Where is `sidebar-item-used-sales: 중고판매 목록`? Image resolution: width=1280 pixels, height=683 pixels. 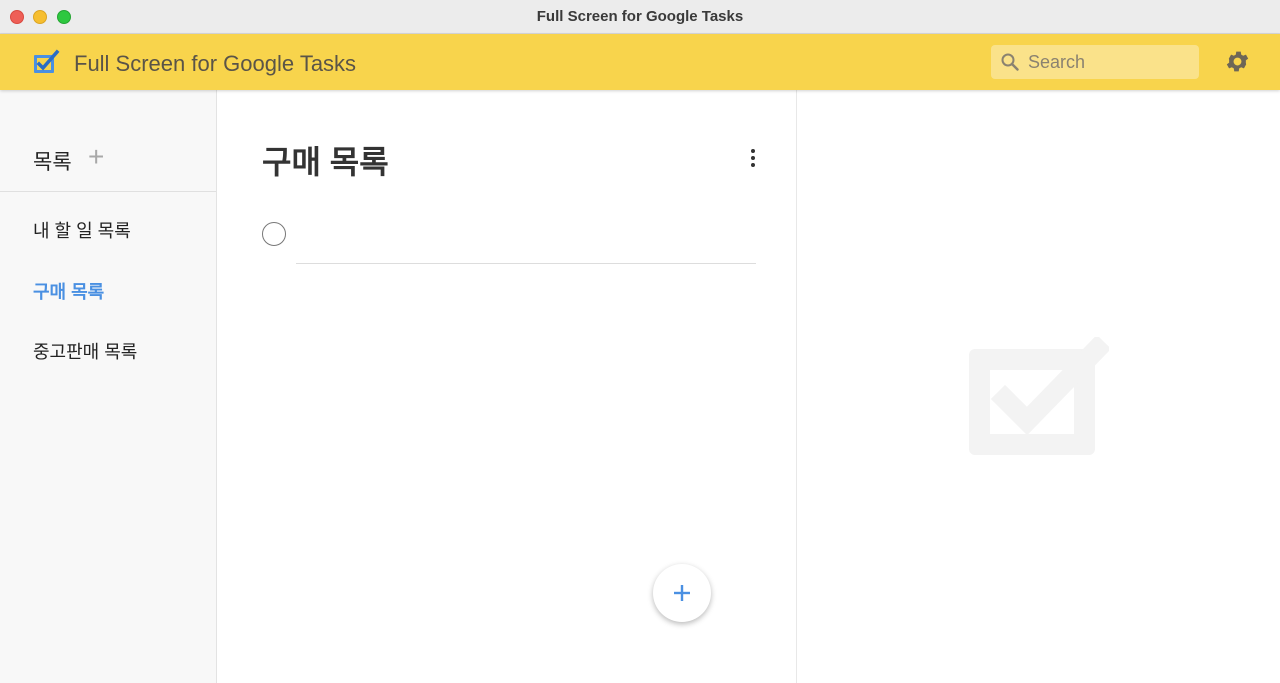
sidebar-item-used-sales: 중고판매 목록 is located at coordinates (85, 351).